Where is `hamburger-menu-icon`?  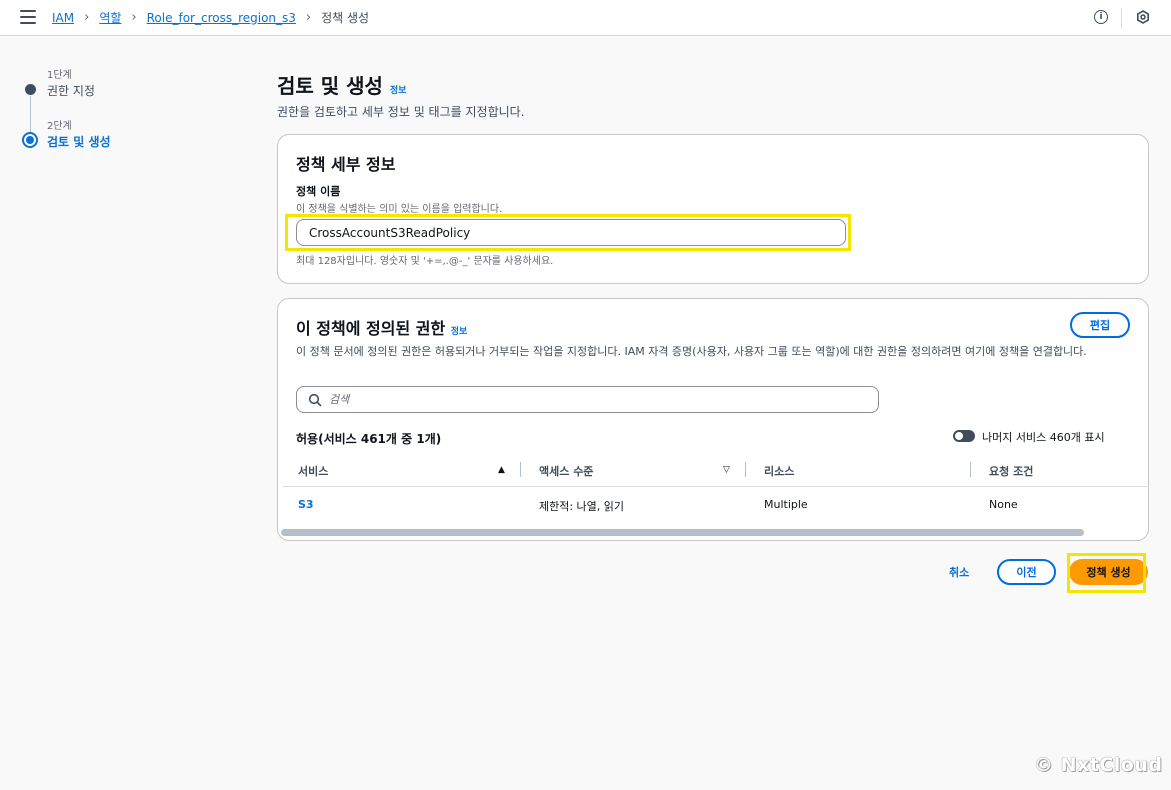 hamburger-menu-icon is located at coordinates (28, 17).